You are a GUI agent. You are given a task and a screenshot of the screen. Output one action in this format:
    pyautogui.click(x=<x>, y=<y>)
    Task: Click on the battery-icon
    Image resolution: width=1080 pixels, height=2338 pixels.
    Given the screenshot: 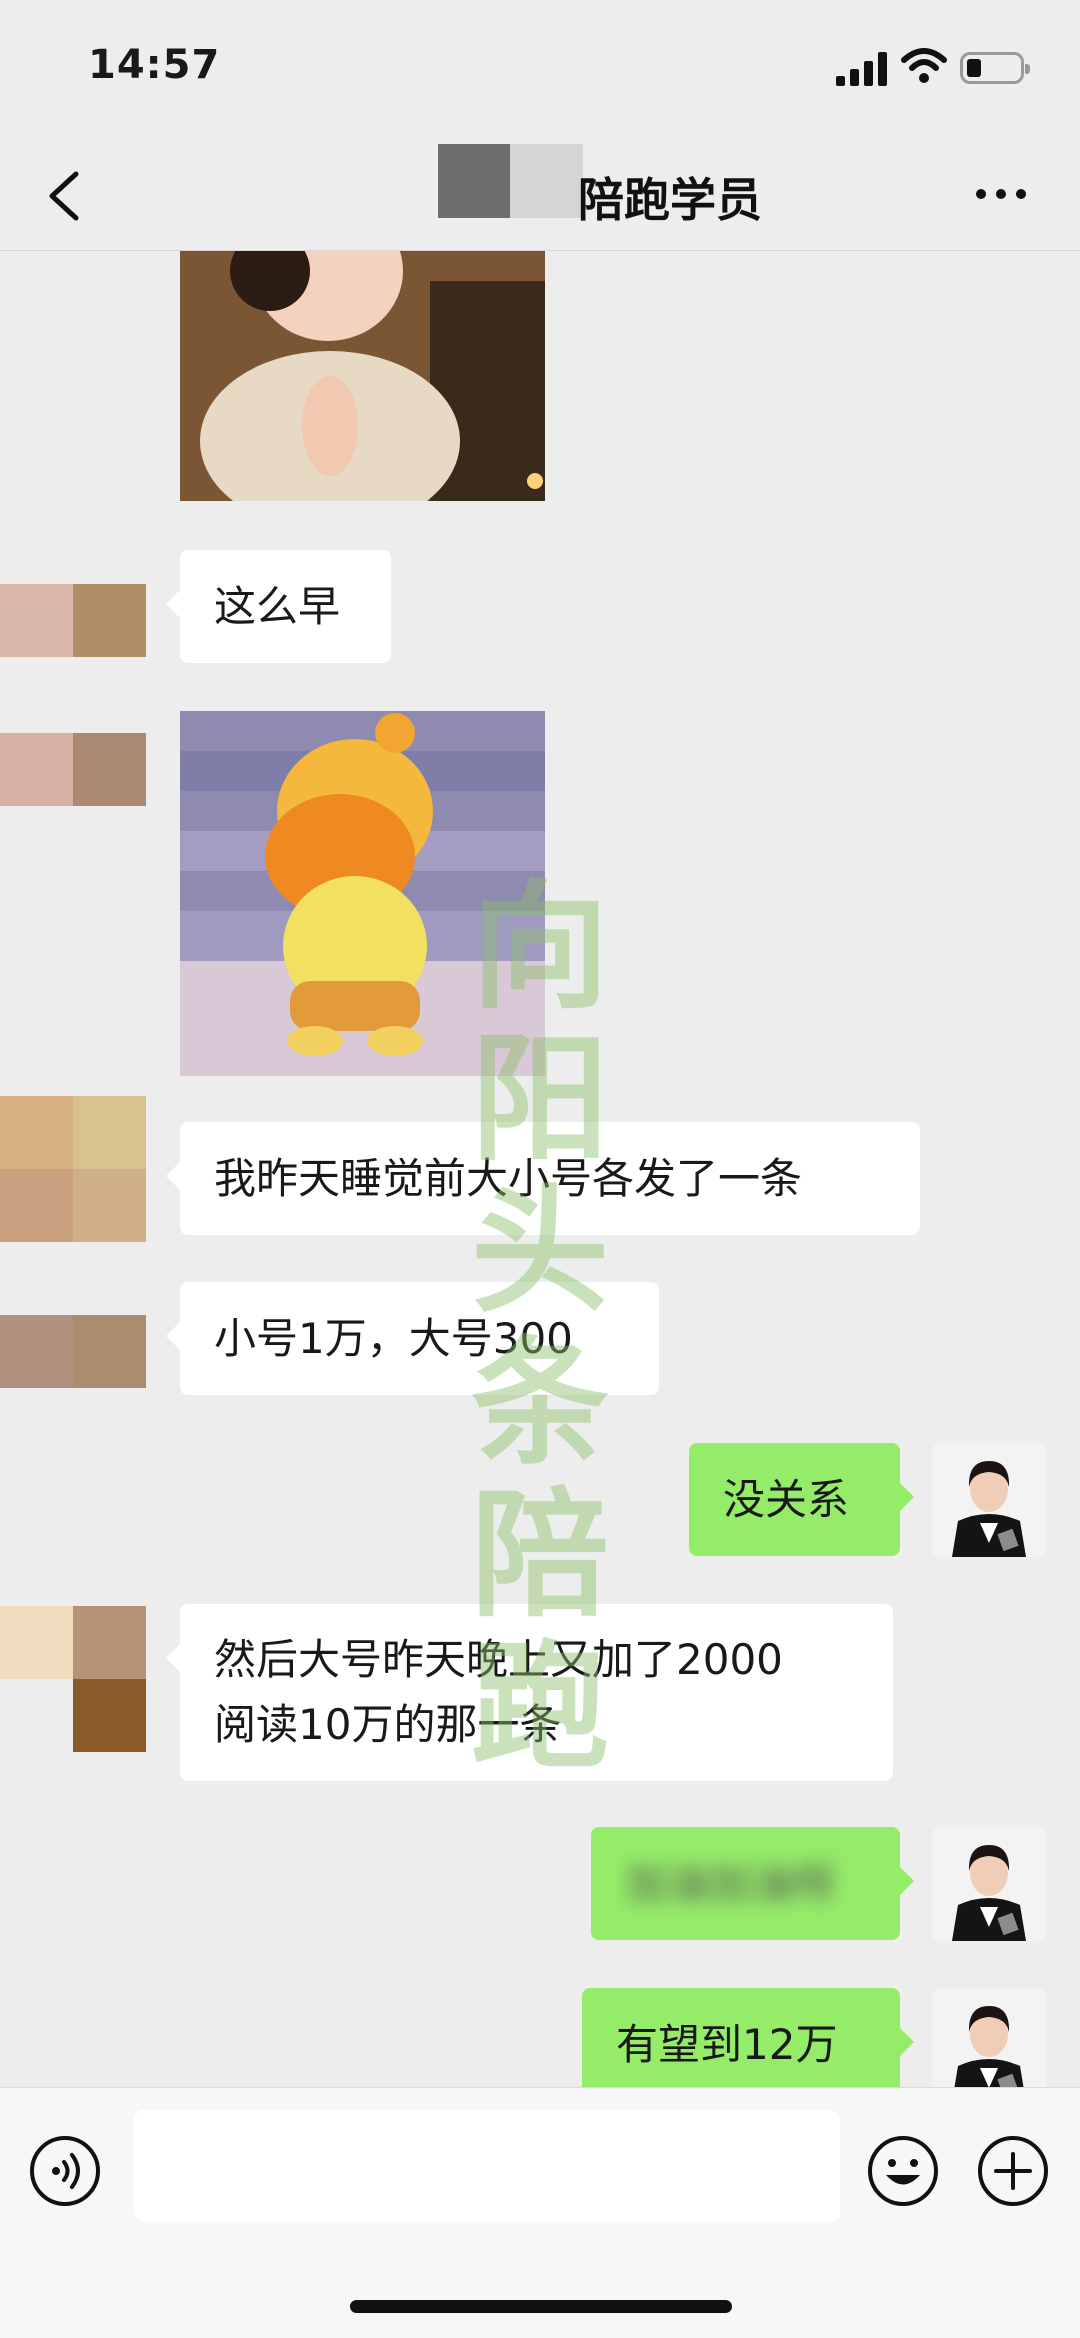 What is the action you would take?
    pyautogui.click(x=995, y=68)
    